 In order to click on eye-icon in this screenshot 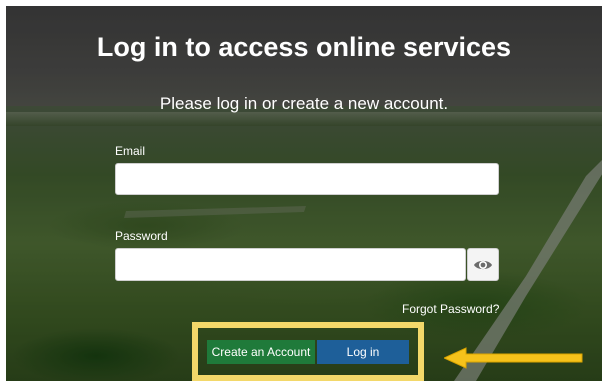, I will do `click(483, 264)`.